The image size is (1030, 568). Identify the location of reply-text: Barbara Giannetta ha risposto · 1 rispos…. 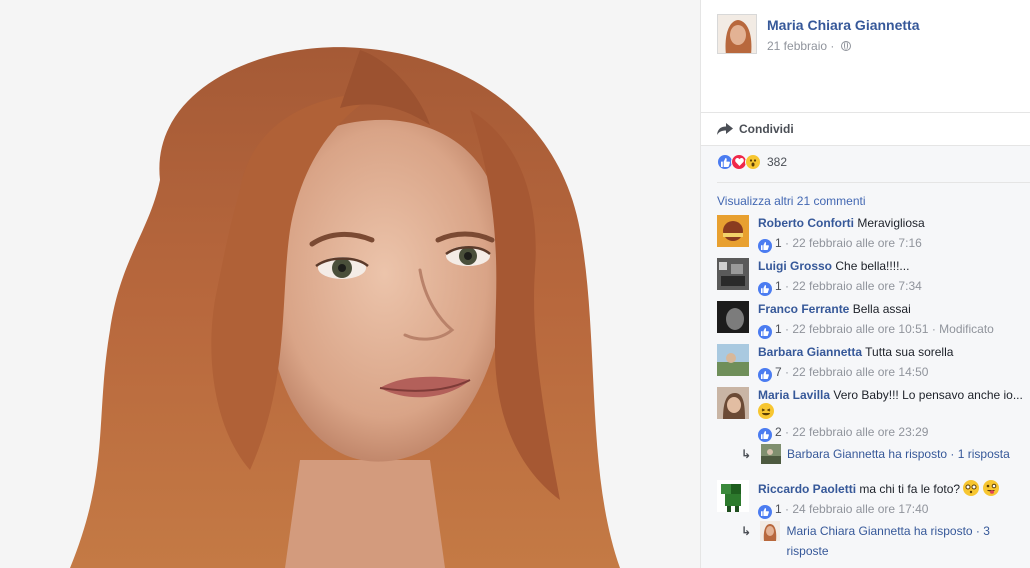
(898, 454).